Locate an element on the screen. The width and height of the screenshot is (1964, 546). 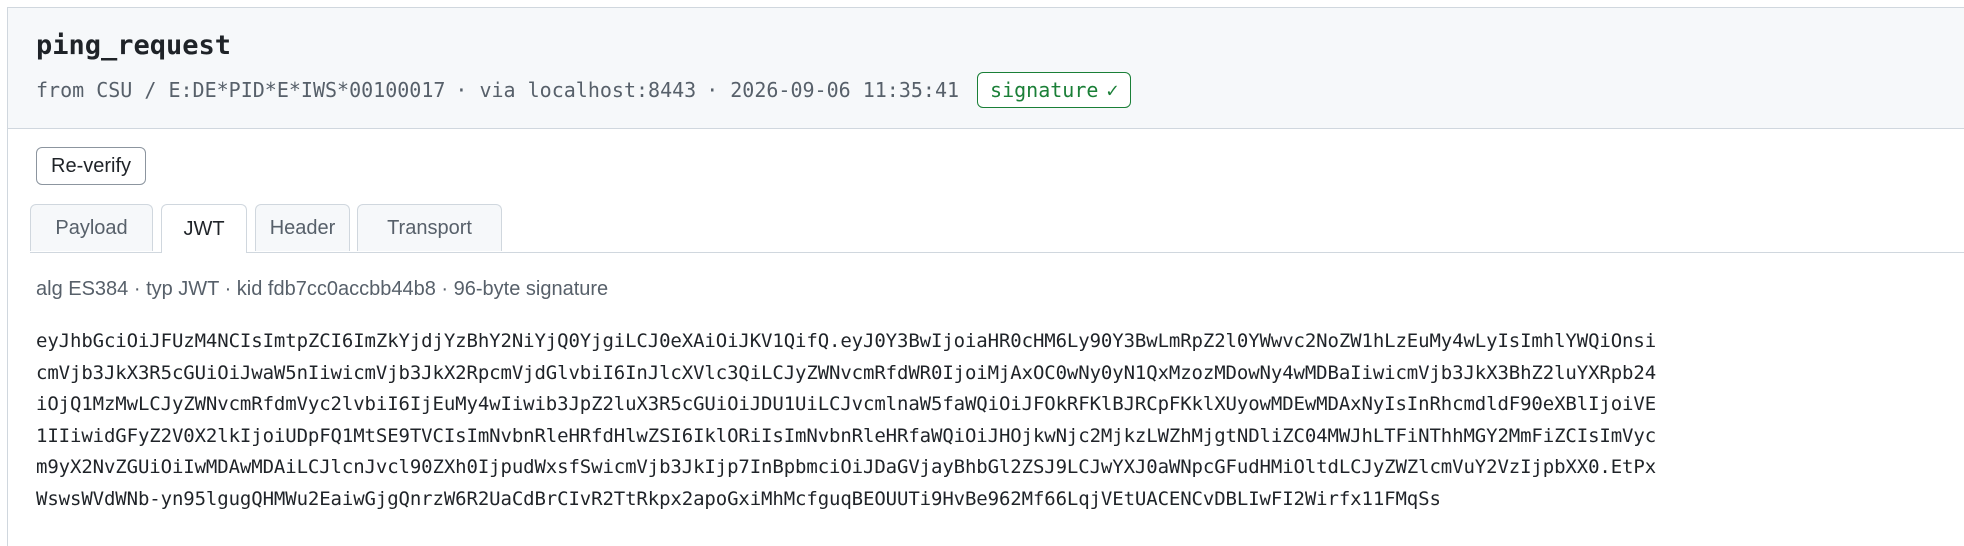
tab-transport: Transport is located at coordinates (429, 227).